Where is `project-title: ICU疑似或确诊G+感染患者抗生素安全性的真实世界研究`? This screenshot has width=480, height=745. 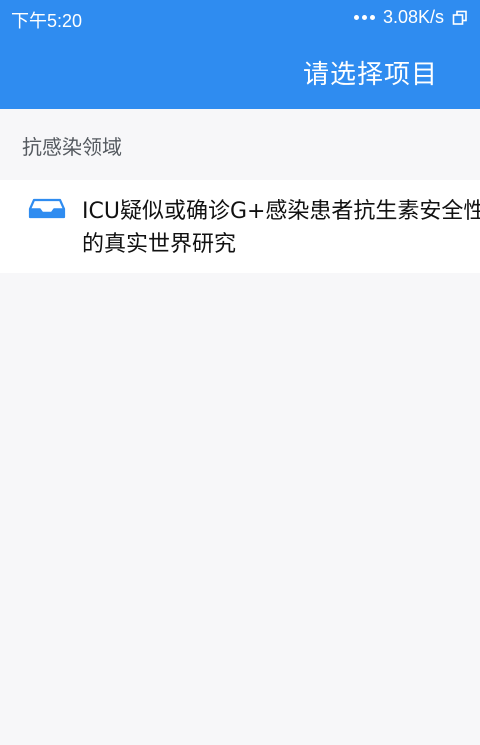 project-title: ICU疑似或确诊G+感染患者抗生素安全性的真实世界研究 is located at coordinates (281, 228).